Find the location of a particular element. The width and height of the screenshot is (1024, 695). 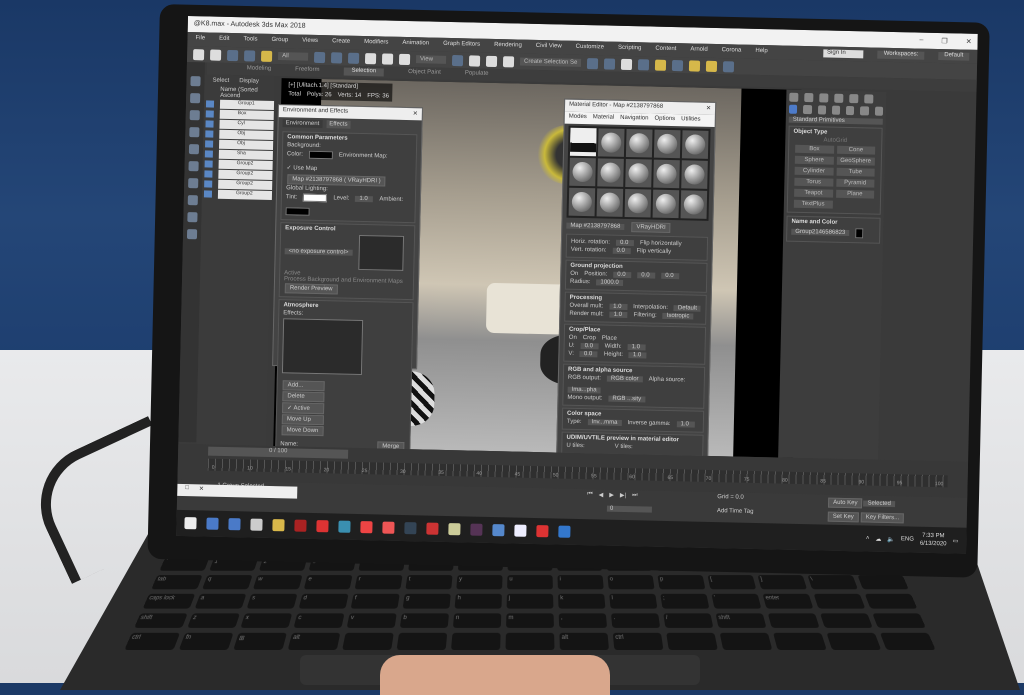

undo-icon is located at coordinates (198, 54).